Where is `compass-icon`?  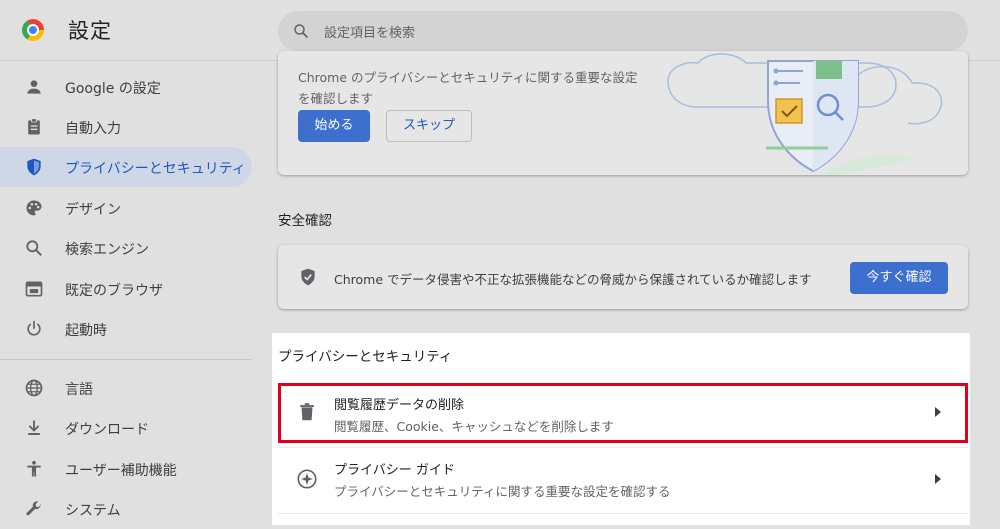 compass-icon is located at coordinates (307, 479).